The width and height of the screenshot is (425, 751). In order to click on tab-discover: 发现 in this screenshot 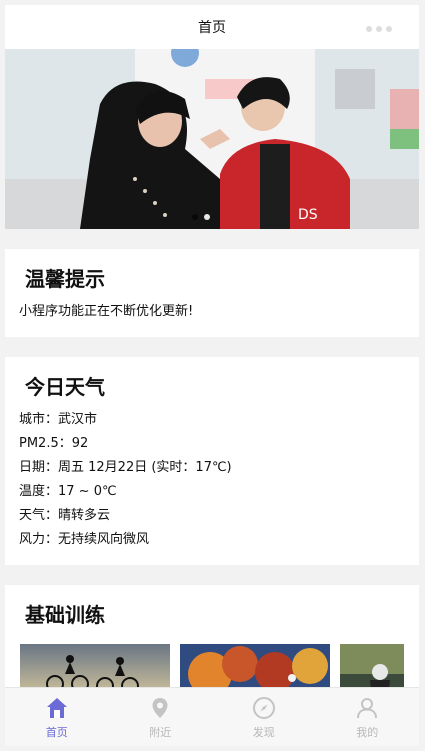, I will do `click(264, 717)`.